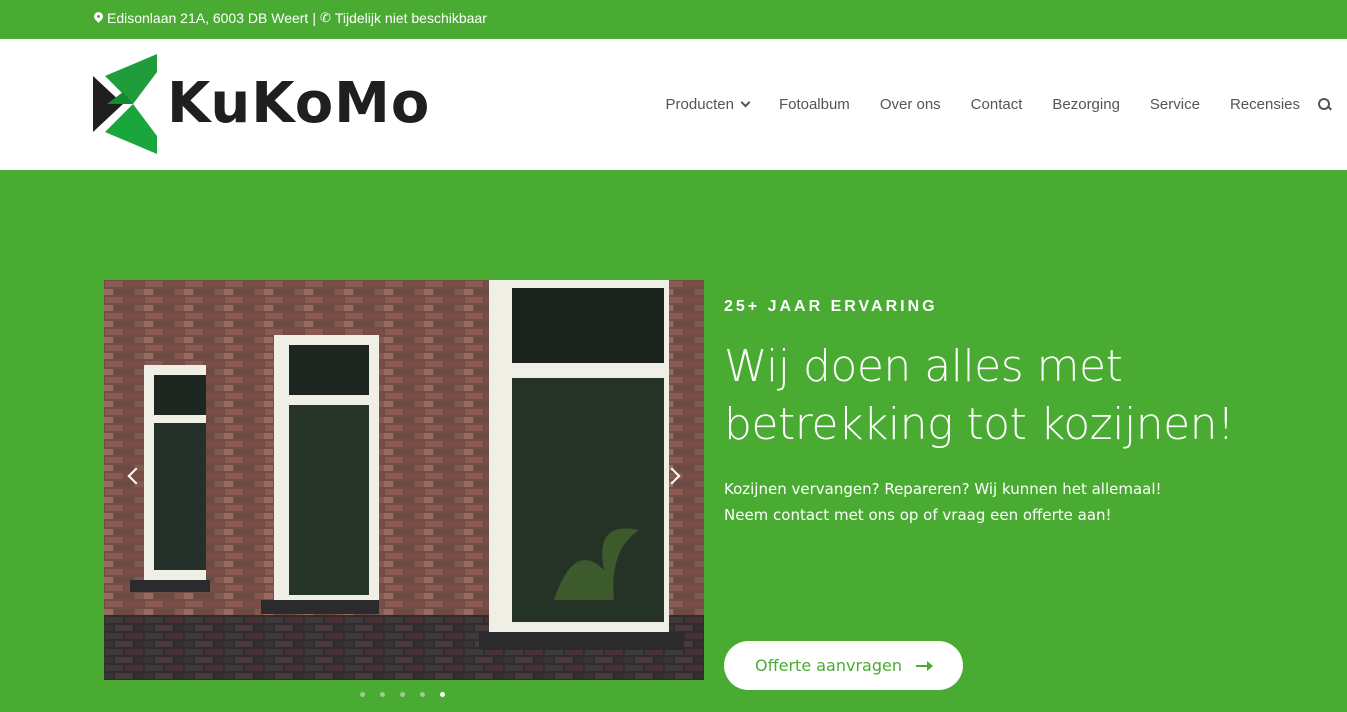 Image resolution: width=1347 pixels, height=712 pixels. Describe the element at coordinates (1086, 104) in the screenshot. I see `nav-item-bezorging: Bezorging` at that location.